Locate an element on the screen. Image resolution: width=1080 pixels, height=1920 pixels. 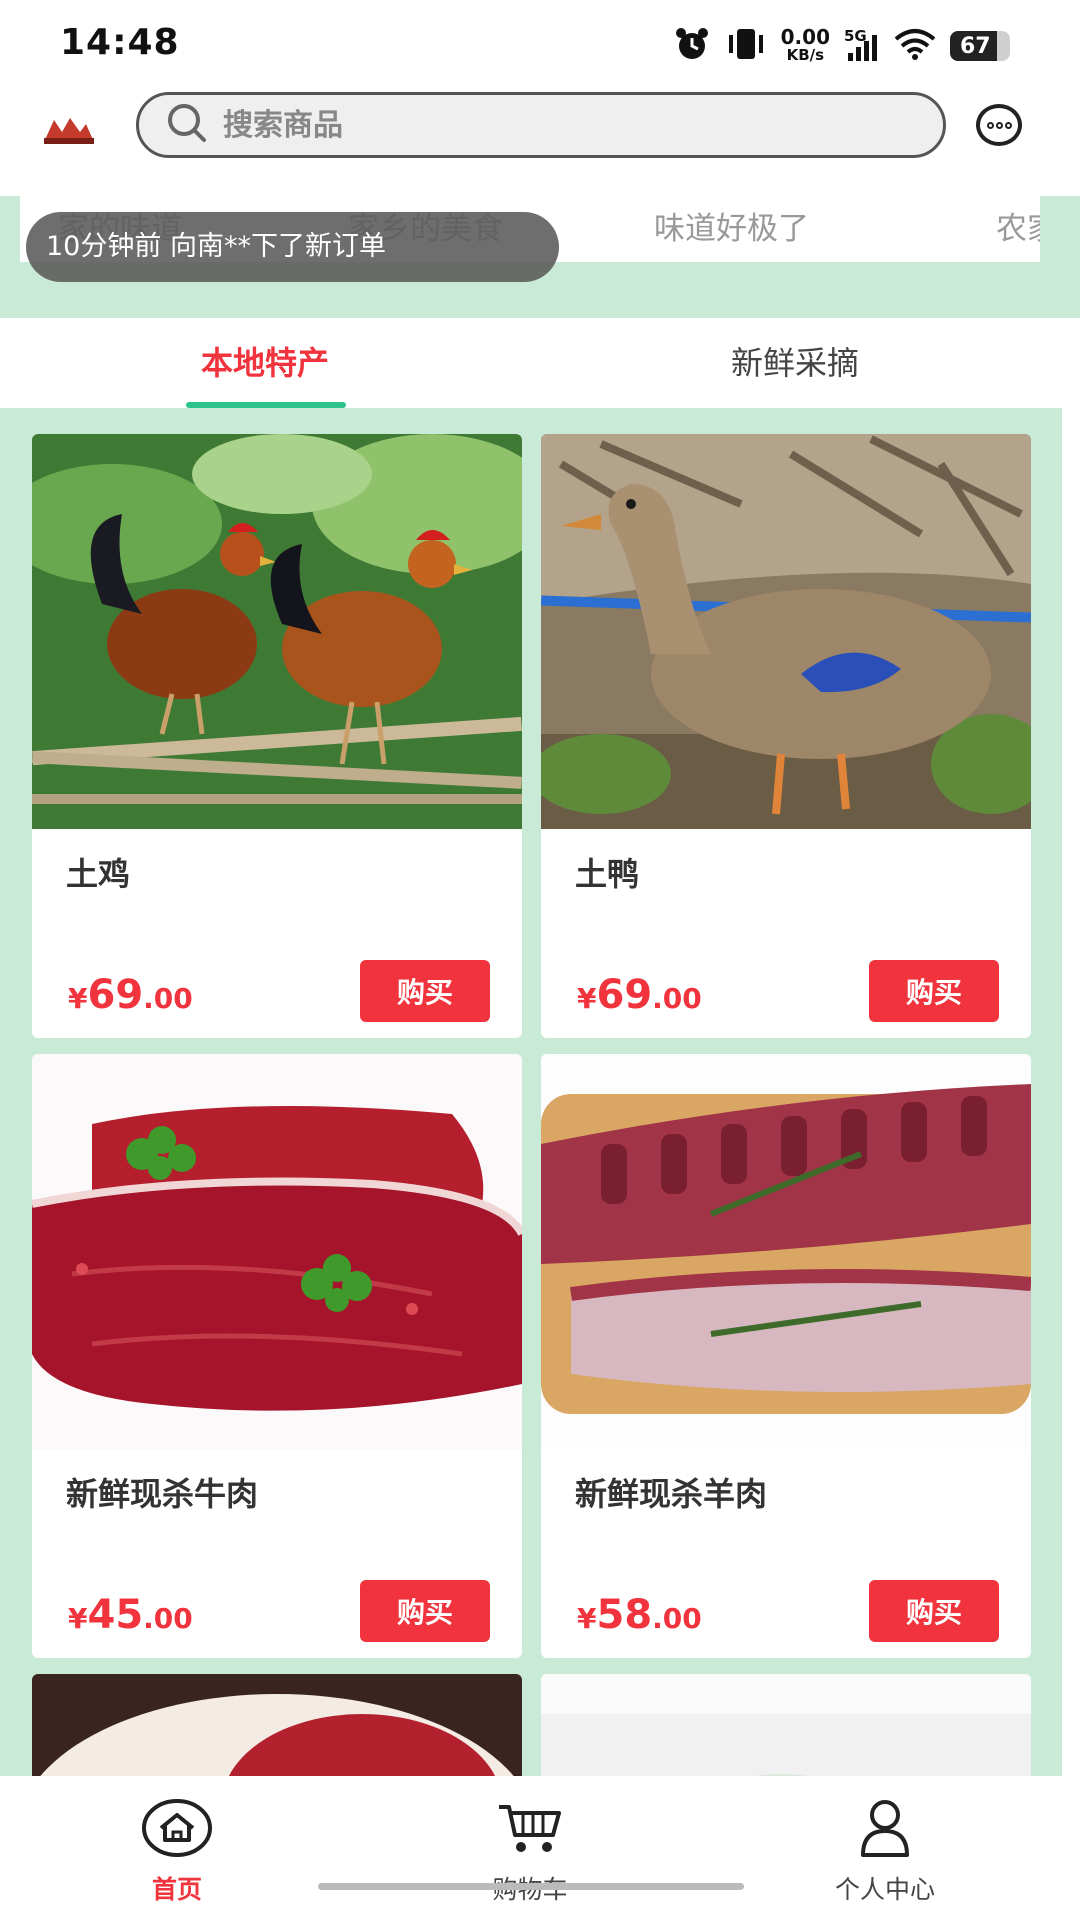
app-logo is located at coordinates (69, 129).